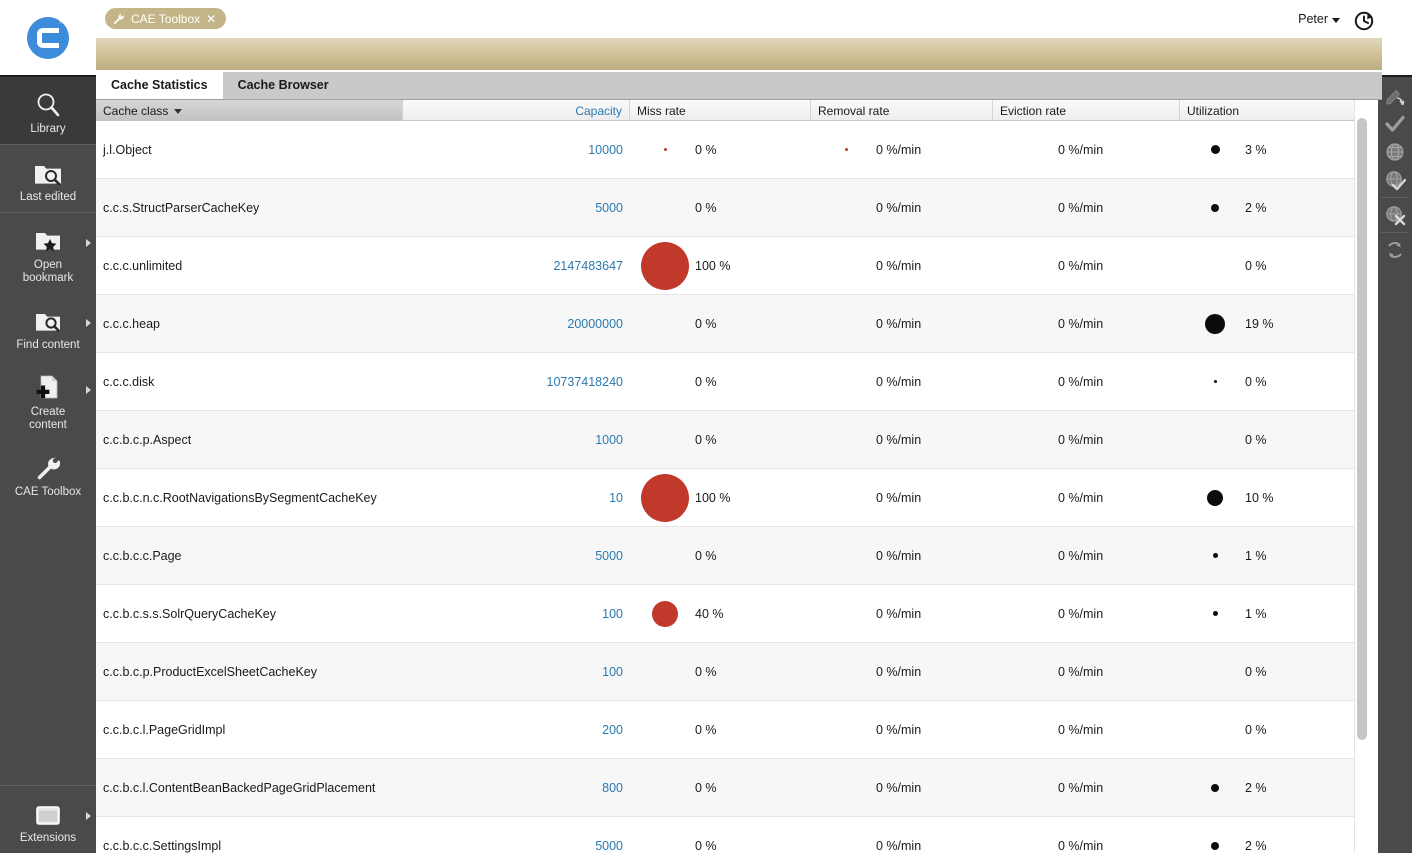 This screenshot has width=1412, height=853. What do you see at coordinates (48, 171) in the screenshot?
I see `folder-search-icon` at bounding box center [48, 171].